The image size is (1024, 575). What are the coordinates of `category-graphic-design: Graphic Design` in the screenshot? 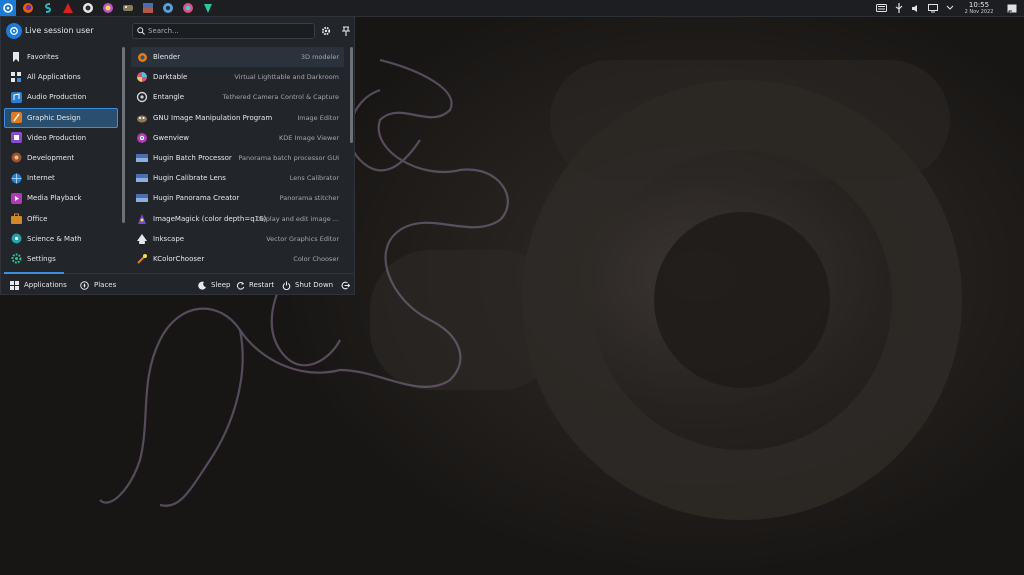 It's located at (61, 117).